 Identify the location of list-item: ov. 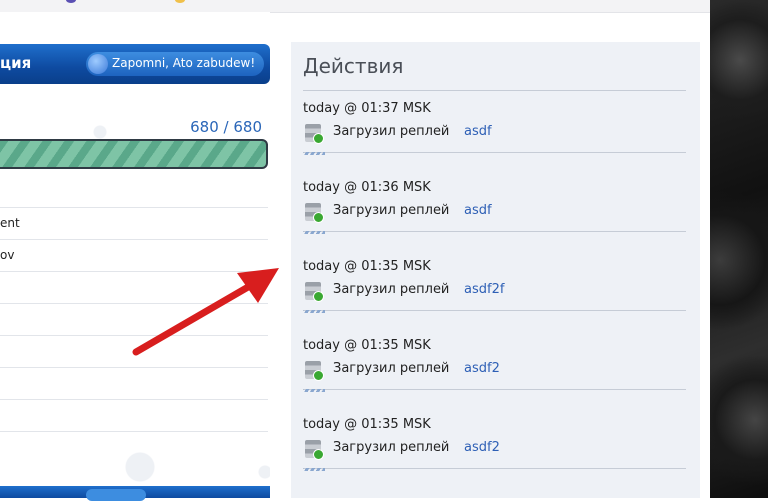
(134, 255).